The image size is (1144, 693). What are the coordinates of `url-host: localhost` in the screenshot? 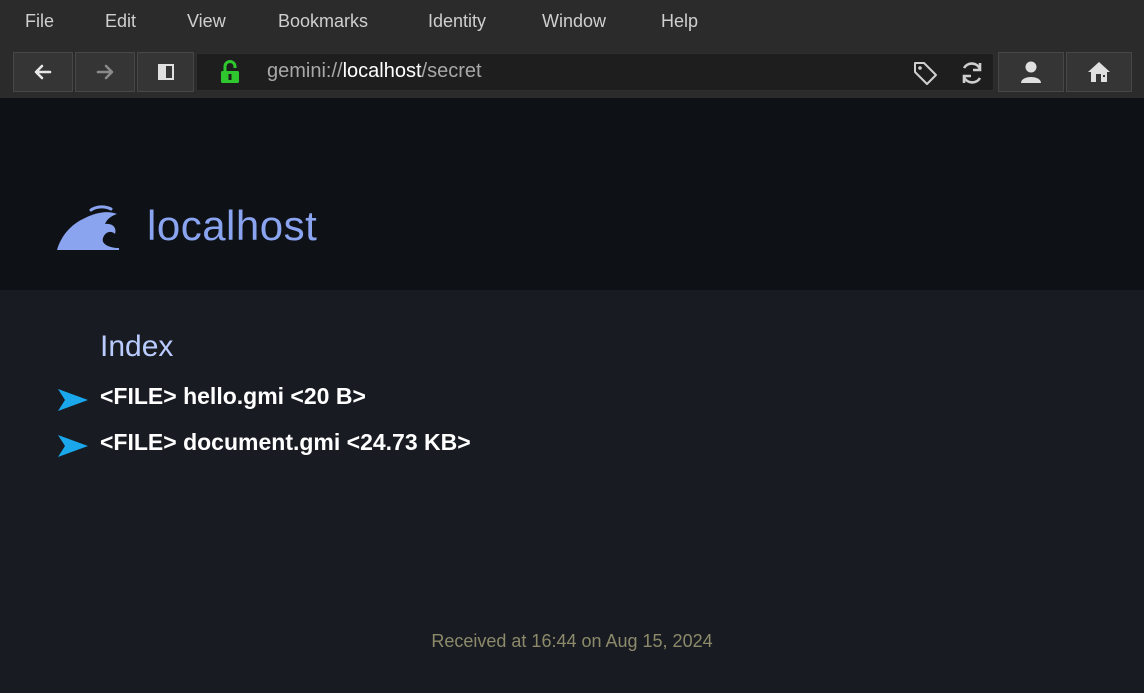 It's located at (382, 71).